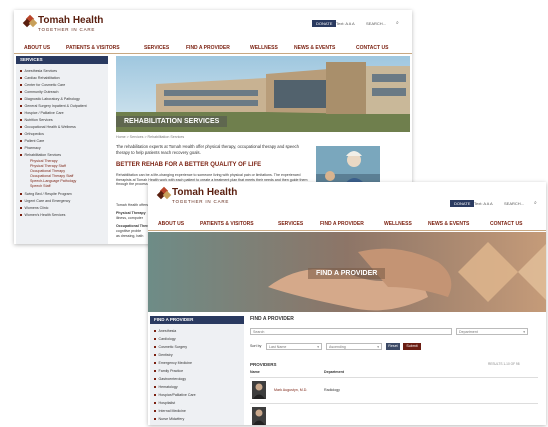 This screenshot has width=548, height=427. Describe the element at coordinates (39, 92) in the screenshot. I see `sidebar-item: Community Outreach` at that location.